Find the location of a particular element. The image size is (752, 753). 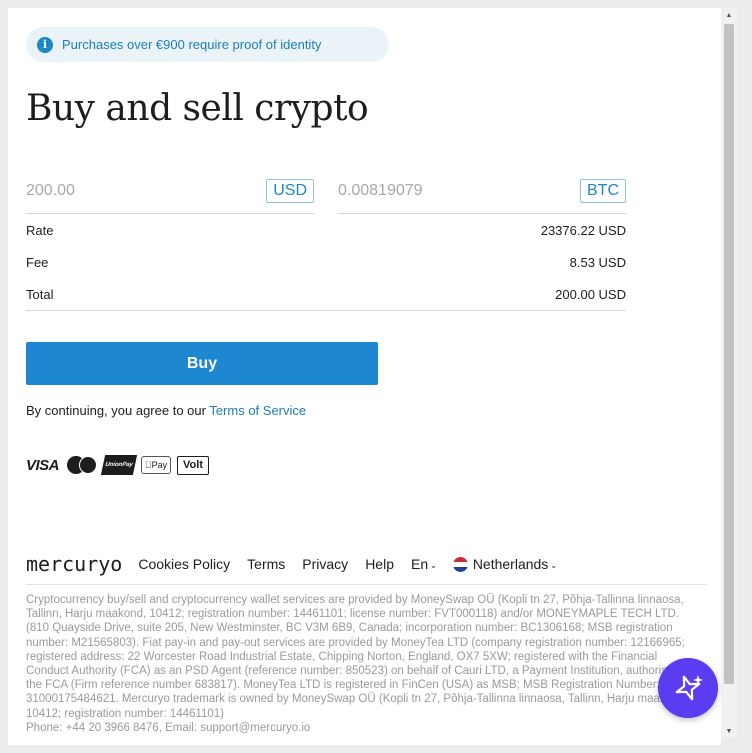

visa-logo: VISA is located at coordinates (43, 465).